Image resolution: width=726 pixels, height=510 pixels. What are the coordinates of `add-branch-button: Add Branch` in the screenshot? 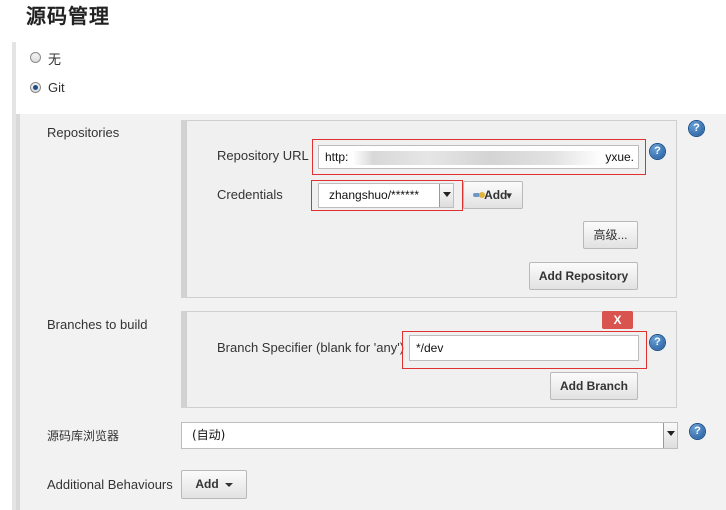 It's located at (594, 386).